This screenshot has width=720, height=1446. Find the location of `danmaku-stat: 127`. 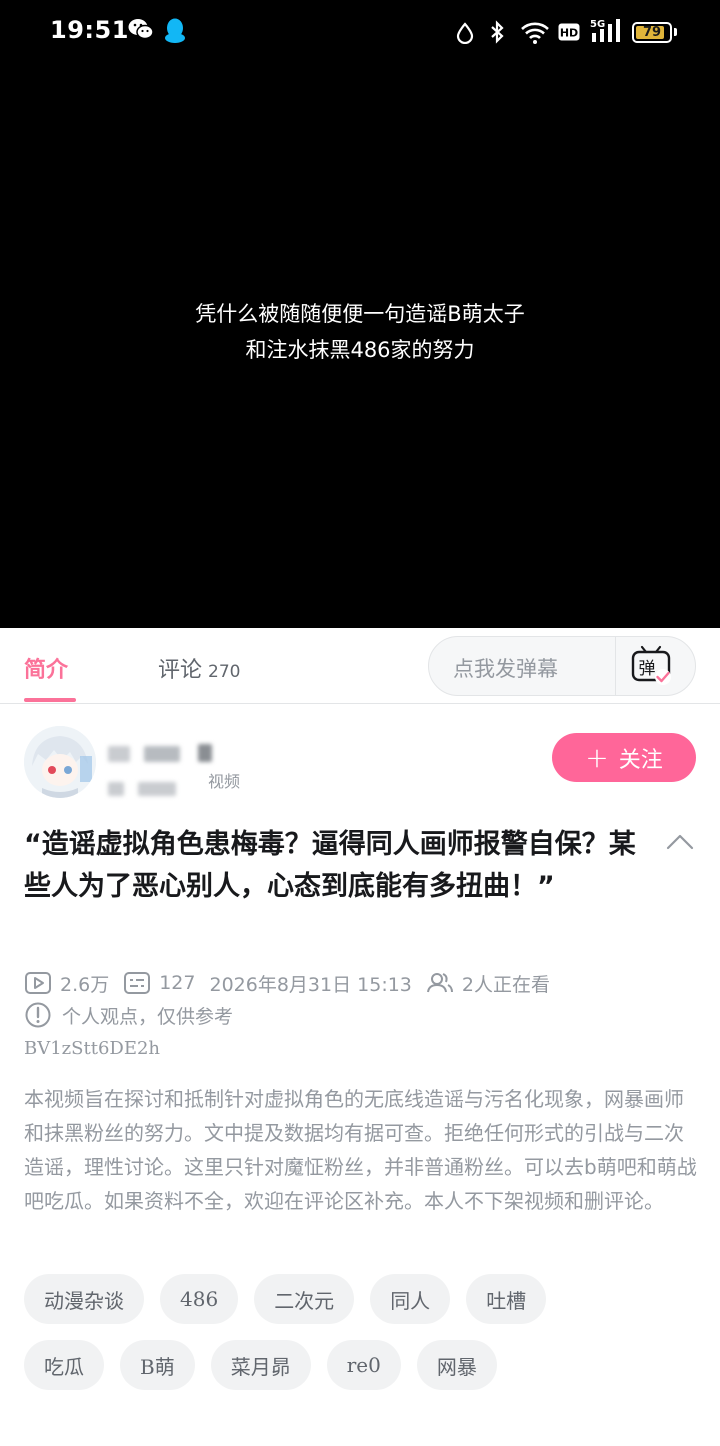

danmaku-stat: 127 is located at coordinates (159, 983).